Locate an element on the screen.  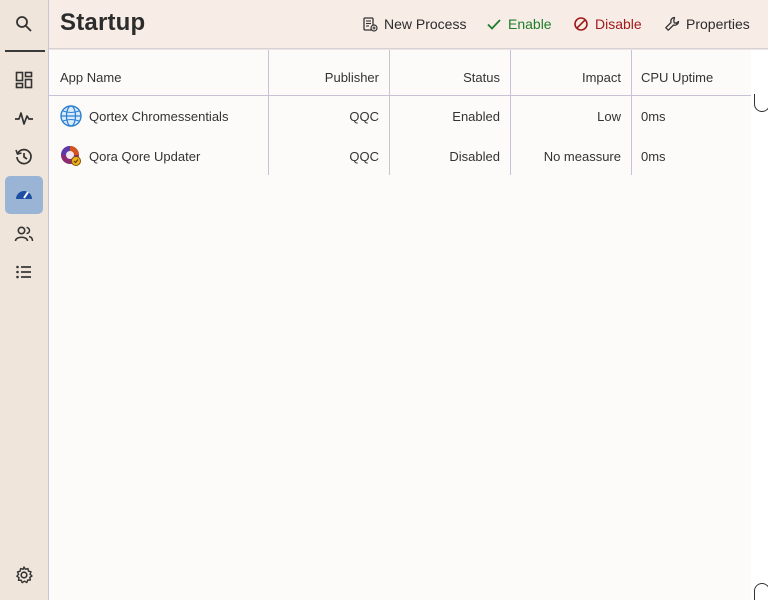
updater-icon is located at coordinates (71, 156).